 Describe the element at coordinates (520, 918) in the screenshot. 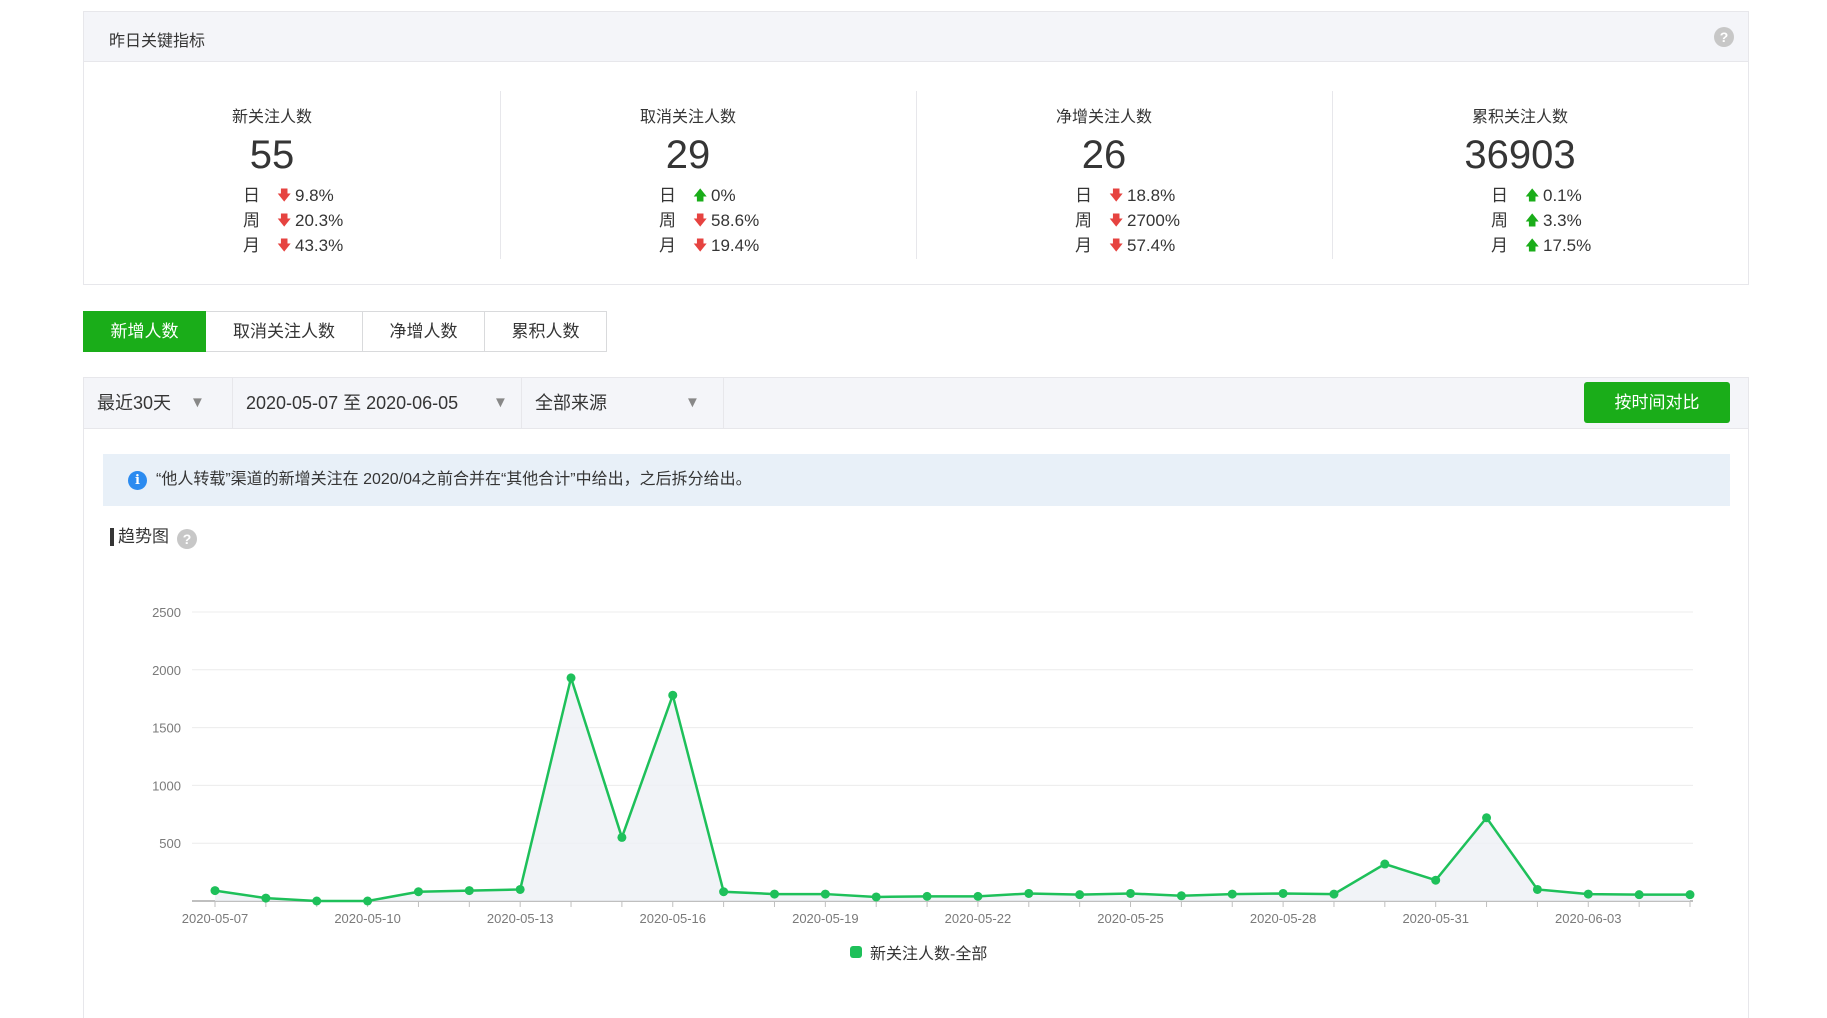

I see `x-tick-label: 2020-05-13` at that location.